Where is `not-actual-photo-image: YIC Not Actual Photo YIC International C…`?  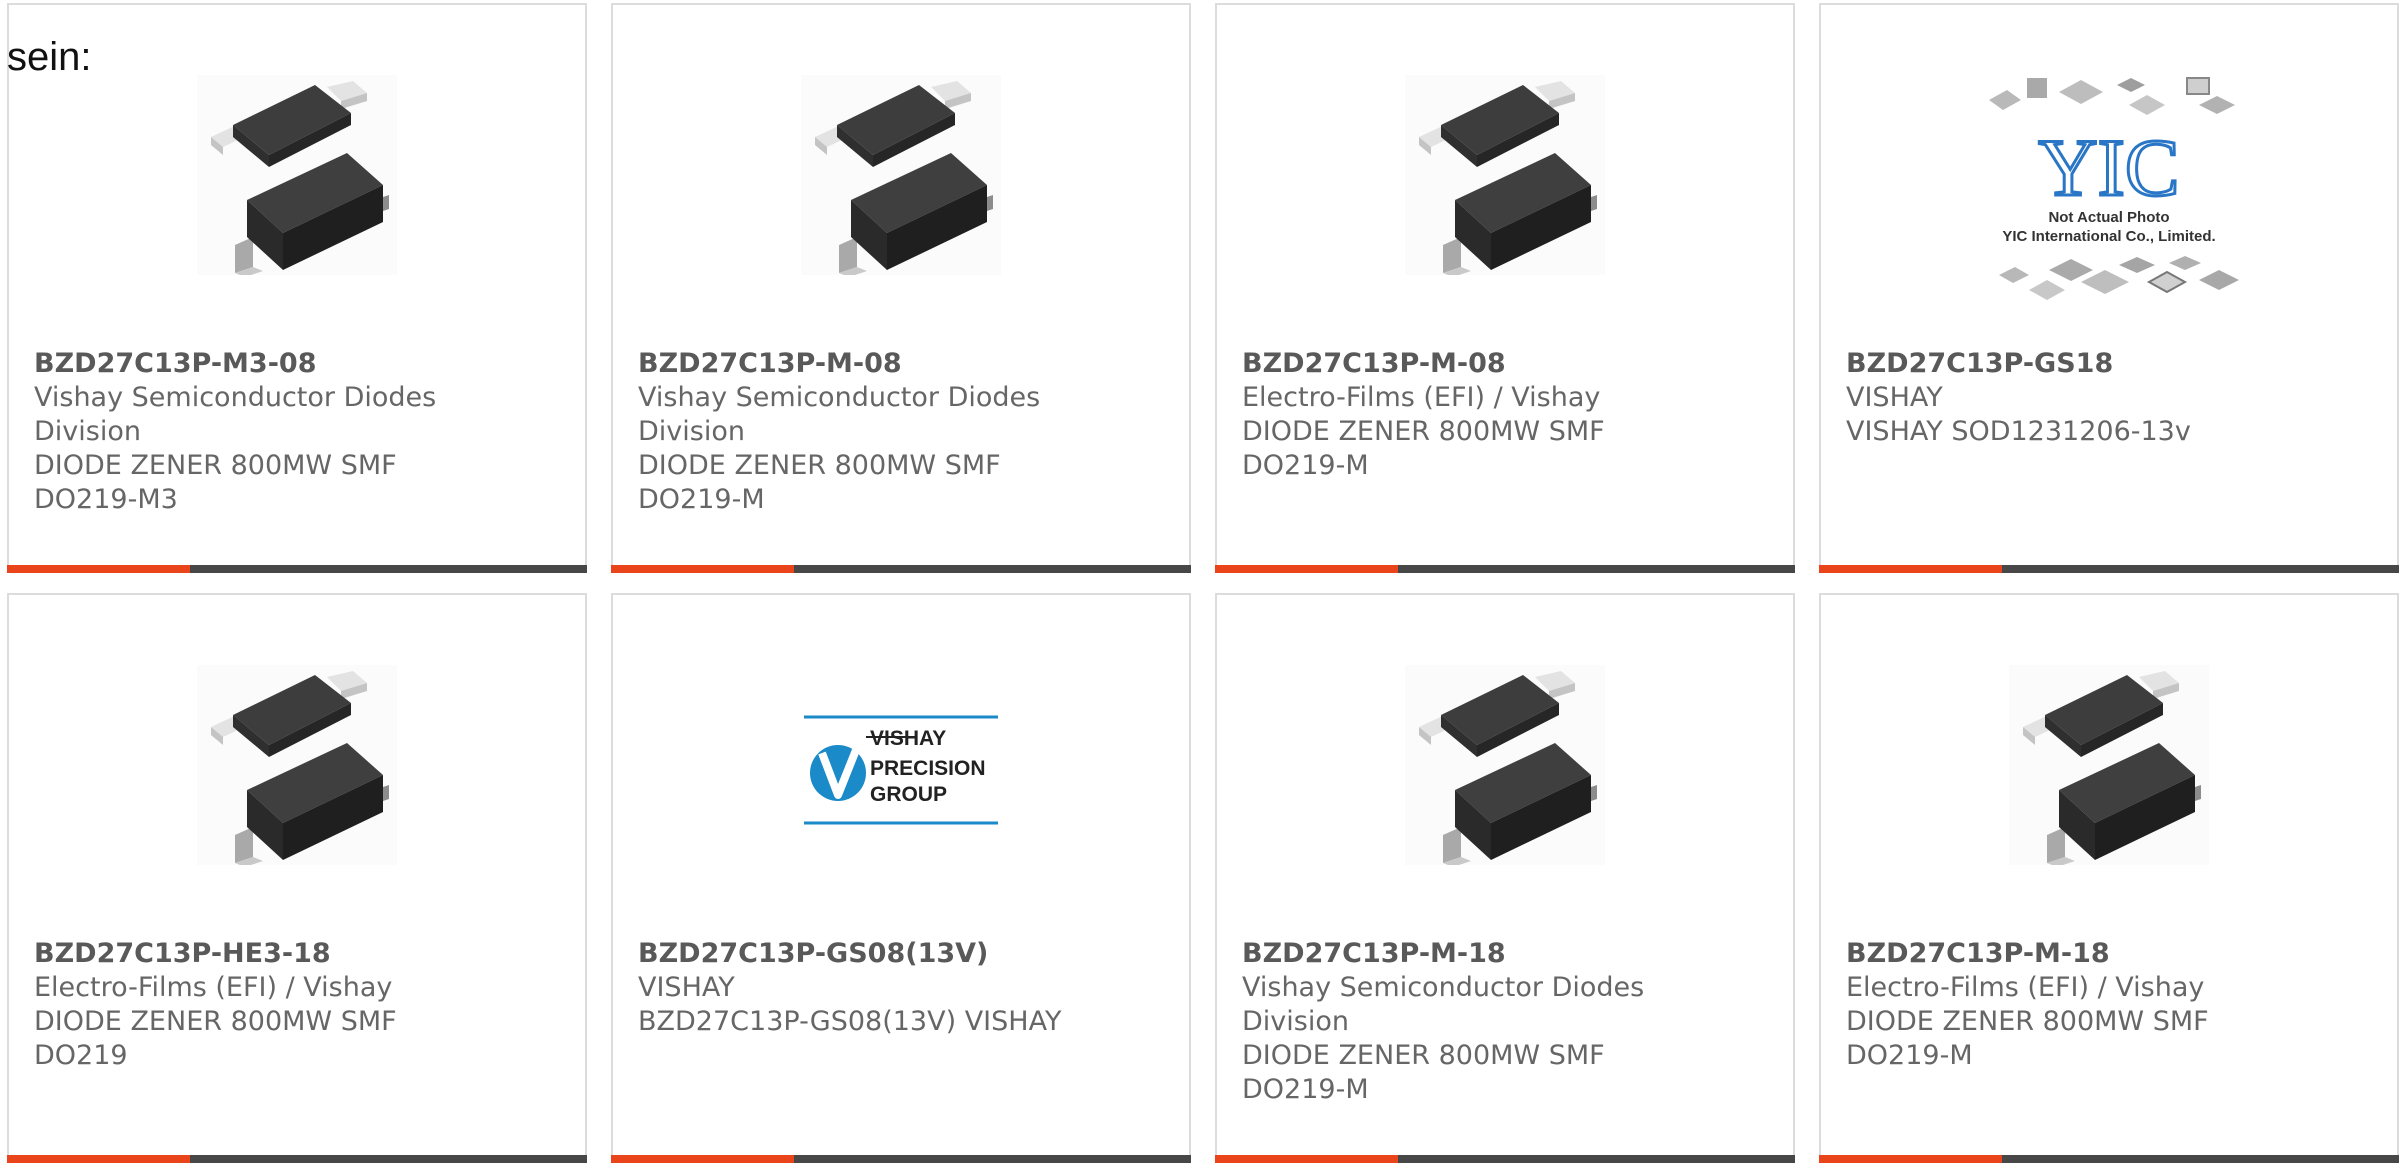
not-actual-photo-image: YIC Not Actual Photo YIC International C… is located at coordinates (2109, 180).